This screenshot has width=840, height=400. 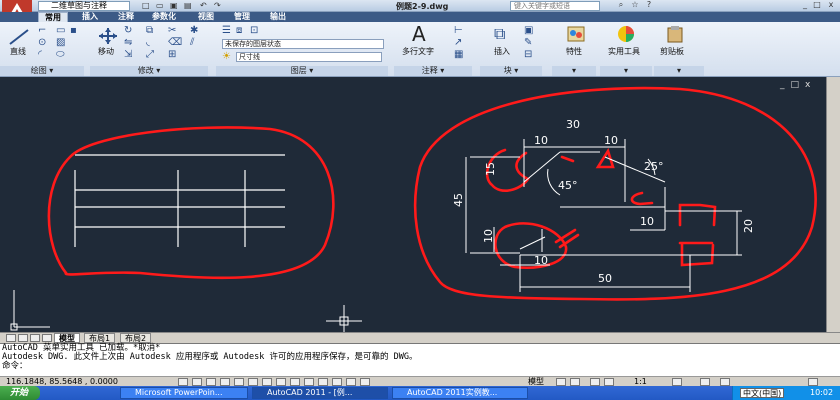 What do you see at coordinates (42, 71) in the screenshot?
I see `draw-panel-label: 绘图 ▾` at bounding box center [42, 71].